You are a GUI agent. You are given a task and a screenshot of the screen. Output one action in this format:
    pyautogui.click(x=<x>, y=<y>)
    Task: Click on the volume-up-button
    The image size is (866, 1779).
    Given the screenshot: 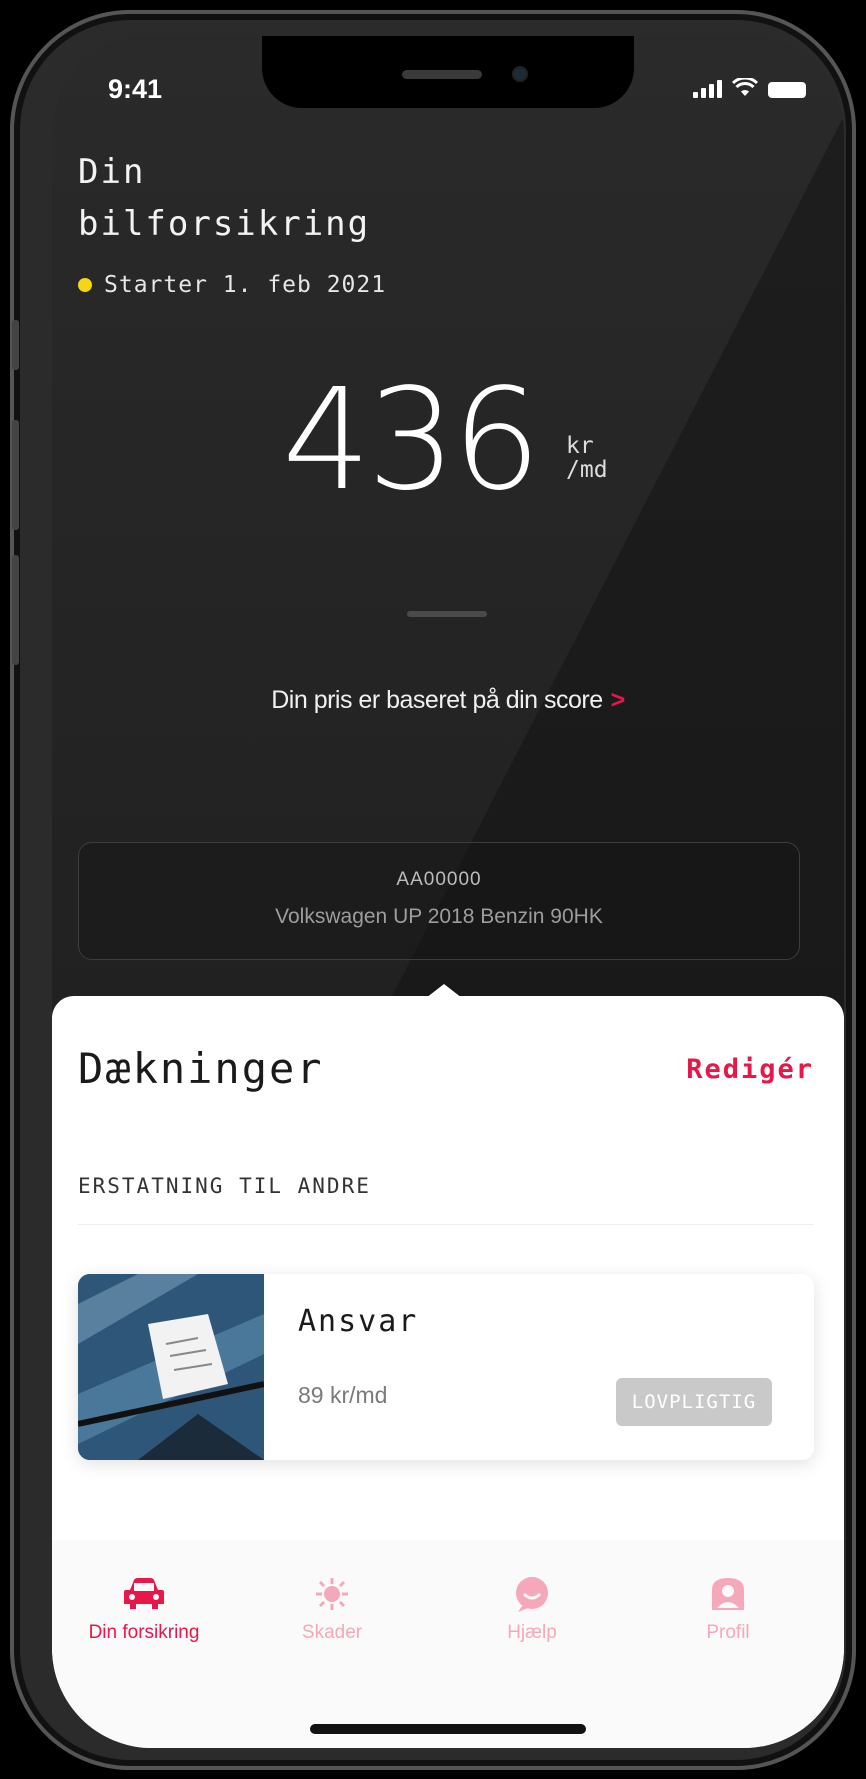 What is the action you would take?
    pyautogui.click(x=15, y=475)
    